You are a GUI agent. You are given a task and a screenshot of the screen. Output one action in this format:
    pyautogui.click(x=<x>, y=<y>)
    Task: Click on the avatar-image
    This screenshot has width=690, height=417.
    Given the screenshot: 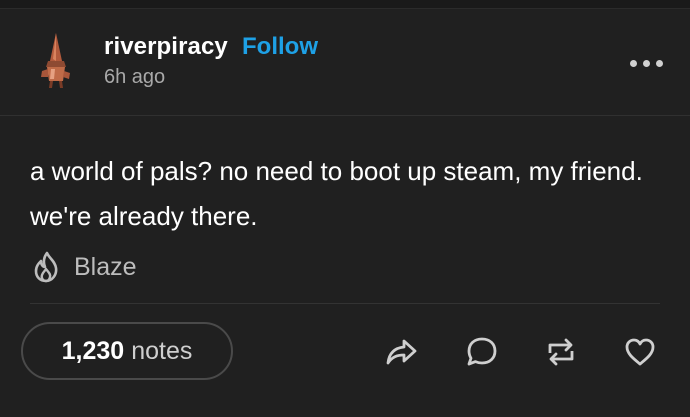 What is the action you would take?
    pyautogui.click(x=55, y=60)
    